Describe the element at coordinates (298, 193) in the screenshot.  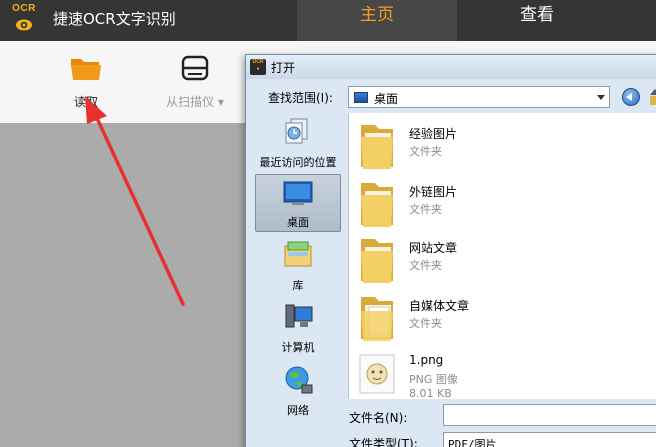
I see `desktop-icon` at that location.